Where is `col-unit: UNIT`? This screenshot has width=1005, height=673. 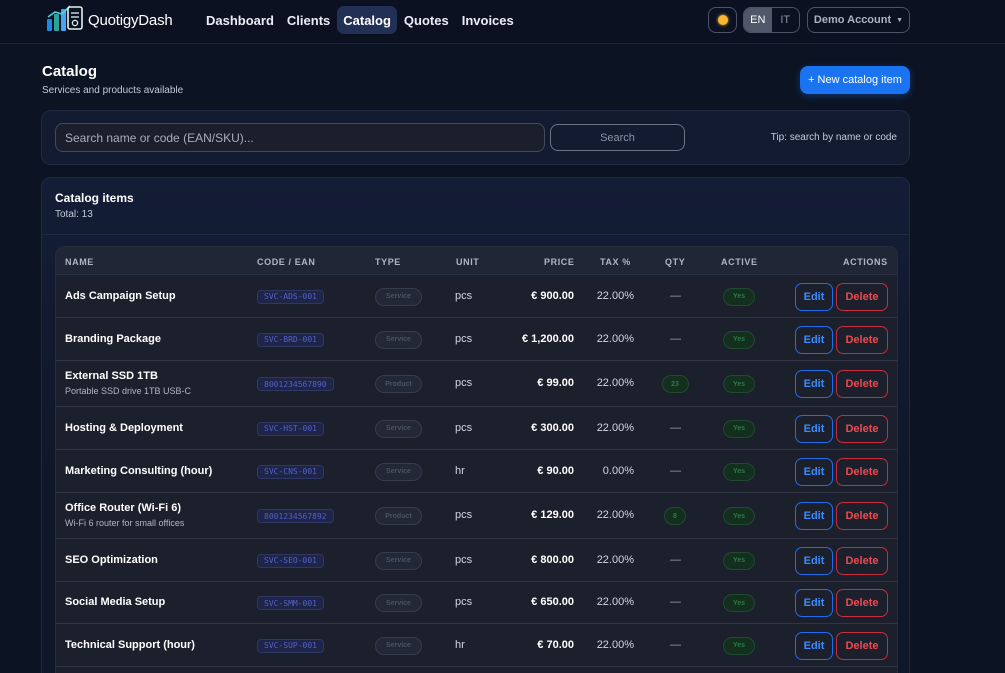
col-unit: UNIT is located at coordinates (467, 262).